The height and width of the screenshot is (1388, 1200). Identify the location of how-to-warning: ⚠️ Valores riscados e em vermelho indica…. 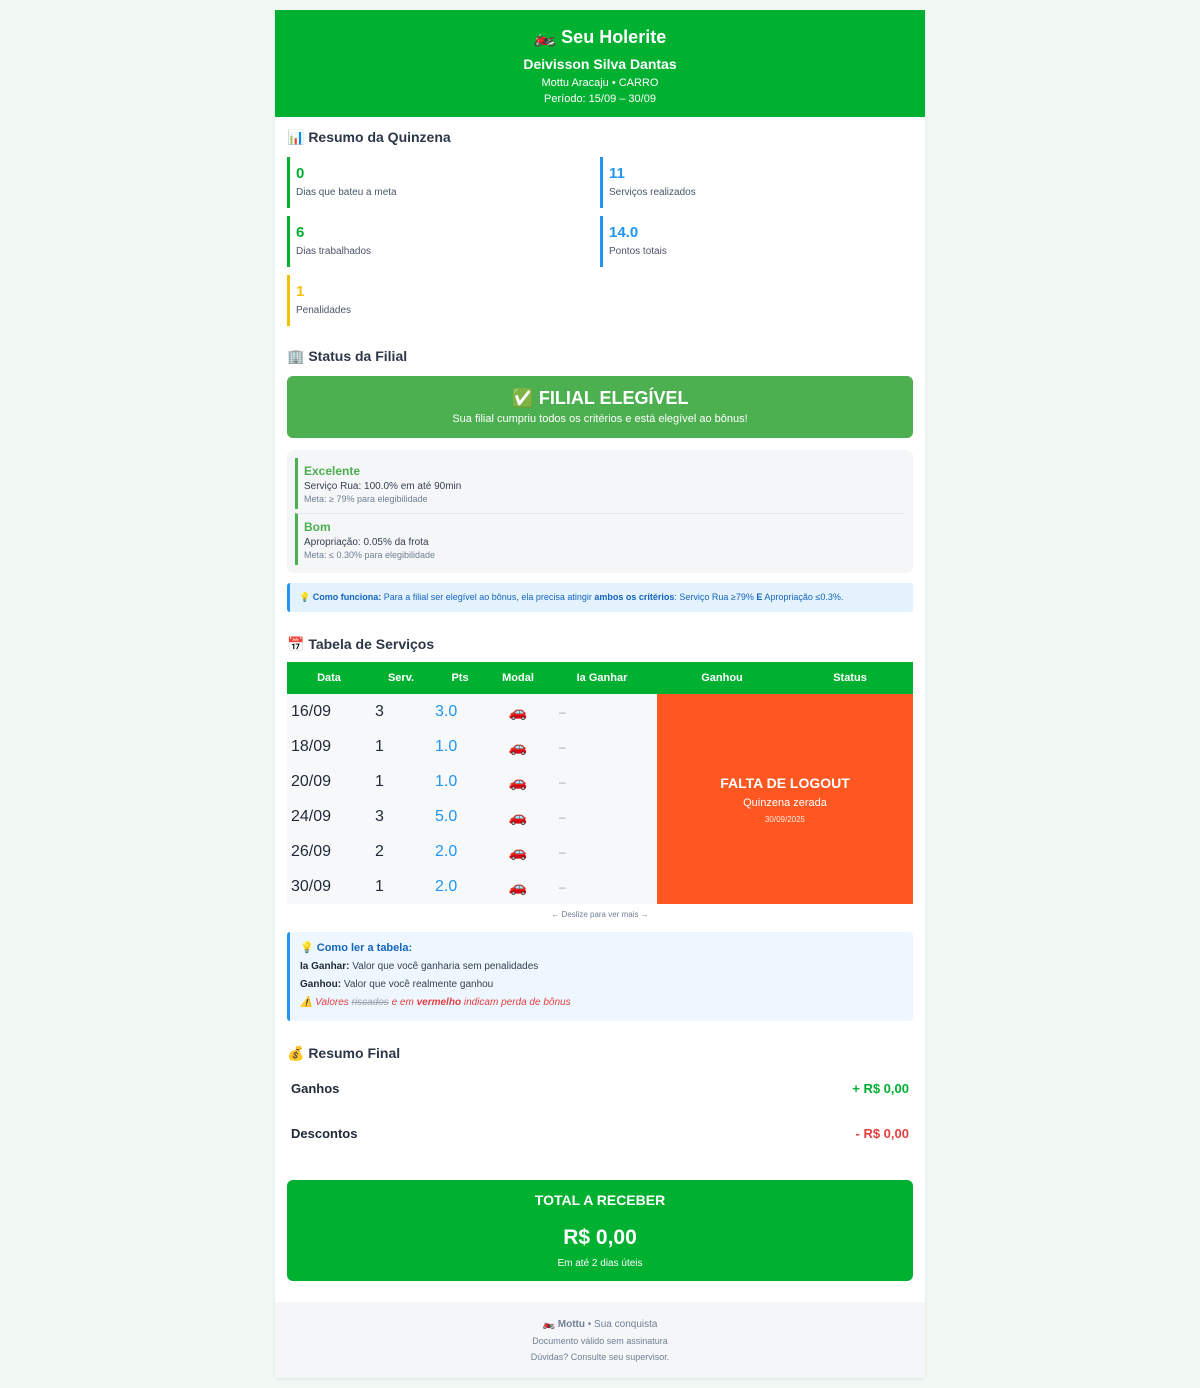
(601, 1002).